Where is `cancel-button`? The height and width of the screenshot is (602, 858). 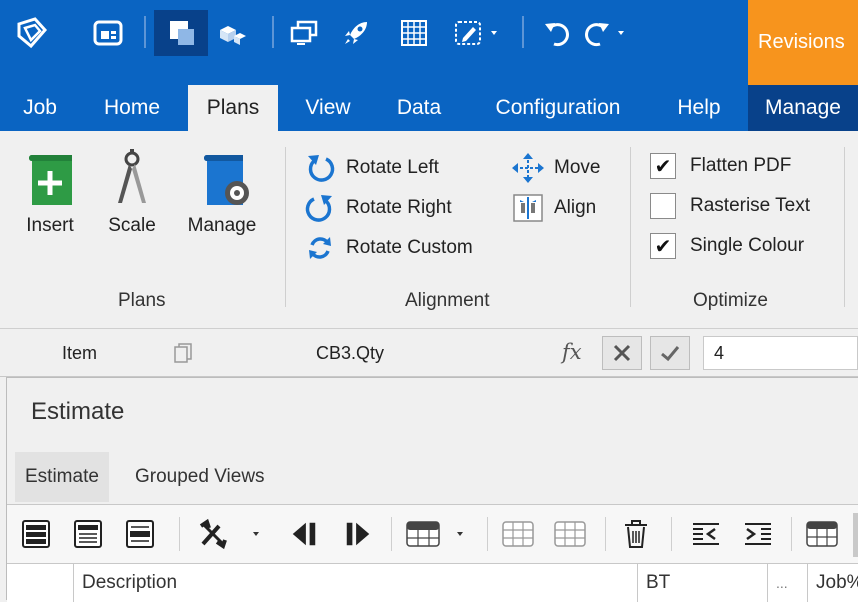 cancel-button is located at coordinates (622, 353).